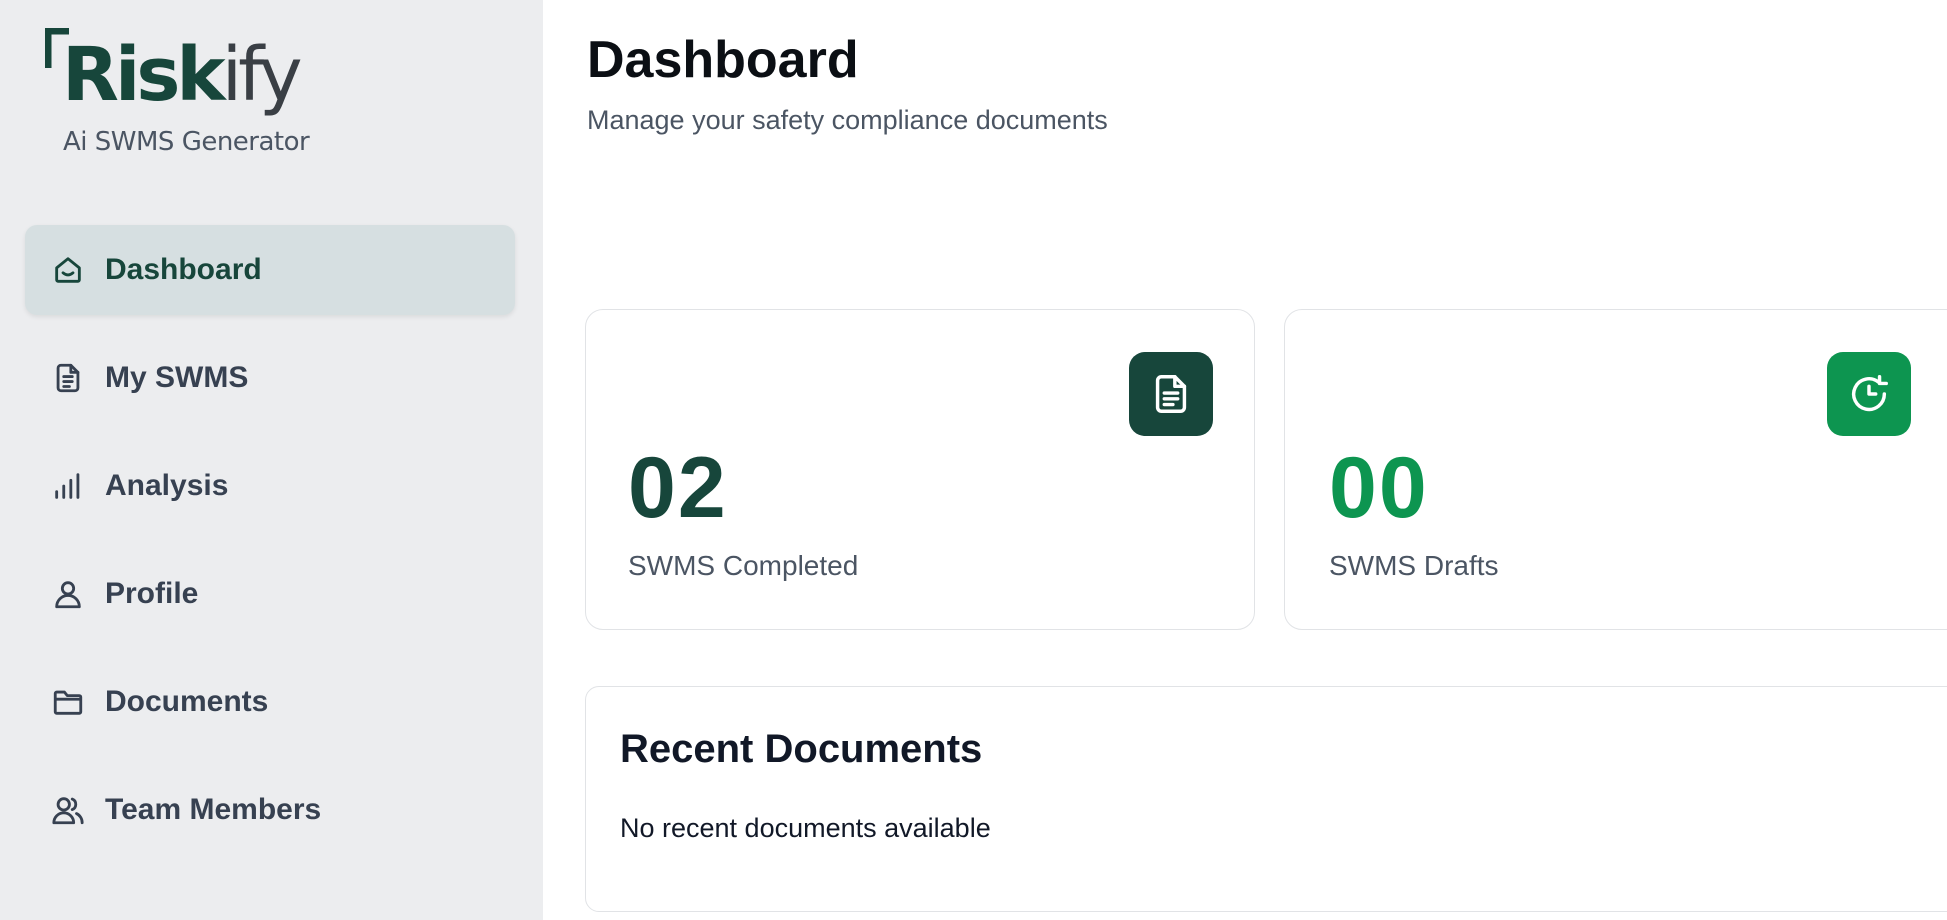 The width and height of the screenshot is (1947, 920). Describe the element at coordinates (177, 377) in the screenshot. I see `sidebar-item-label: My SWMS` at that location.